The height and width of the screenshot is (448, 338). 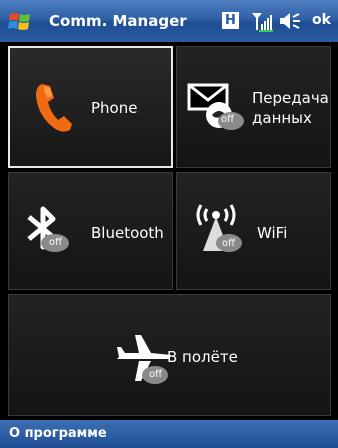 I want to click on flight-off-badge: off, so click(x=156, y=374).